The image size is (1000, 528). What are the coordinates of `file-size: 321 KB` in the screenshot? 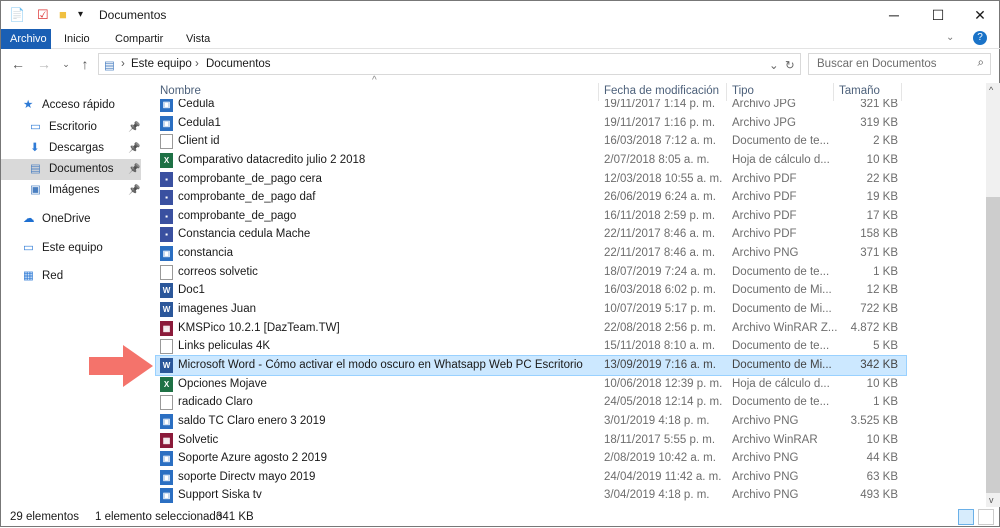 It's located at (879, 104).